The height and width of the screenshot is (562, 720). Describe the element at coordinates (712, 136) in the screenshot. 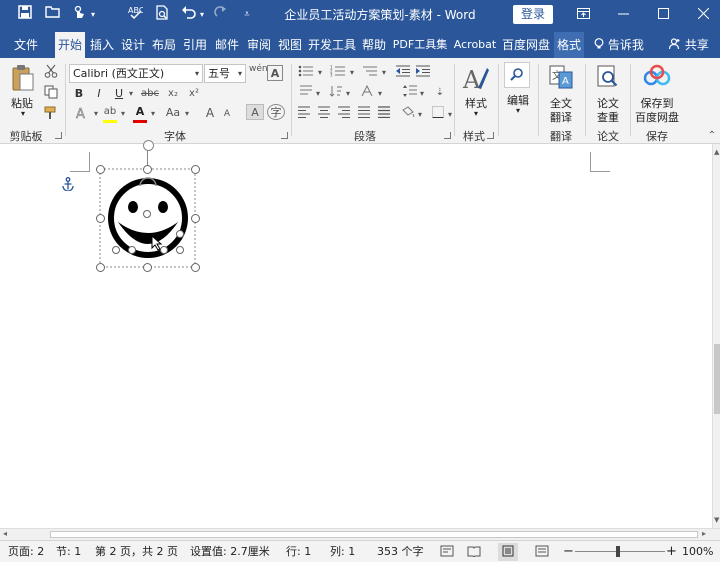

I see `collapse-ribbon-icon: ⌃` at that location.